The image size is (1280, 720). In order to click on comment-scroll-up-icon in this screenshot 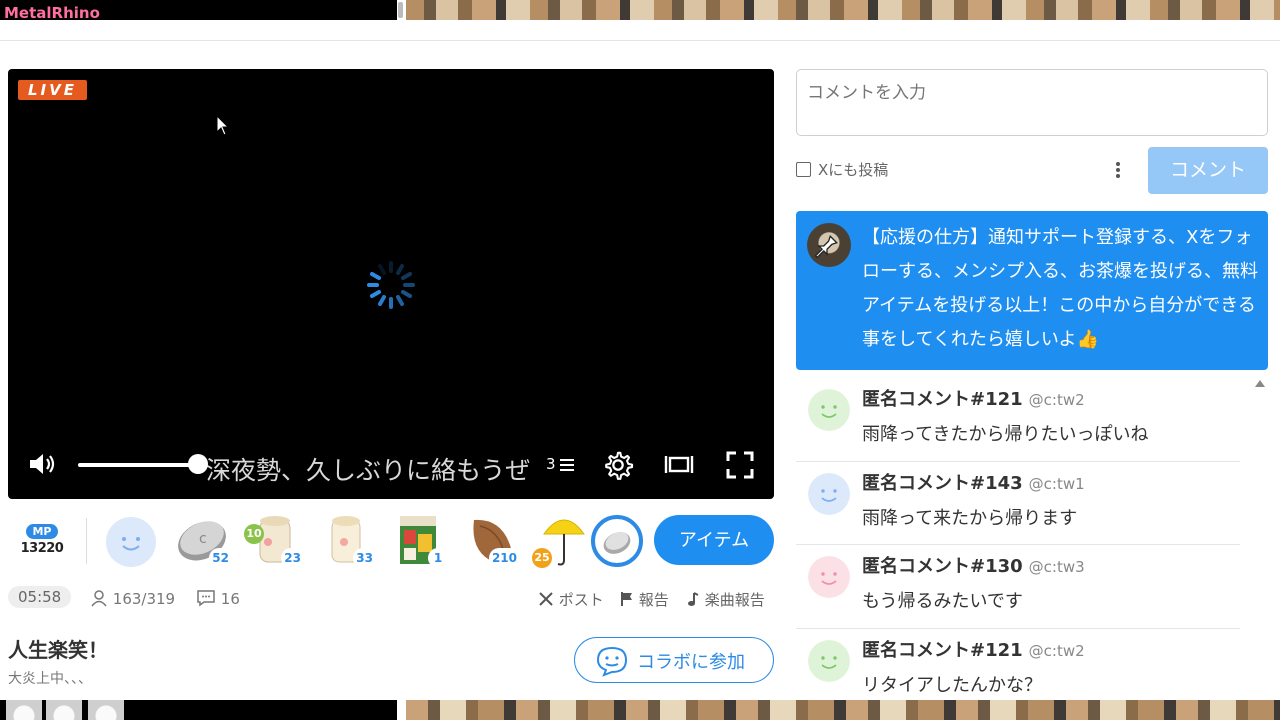, I will do `click(1260, 383)`.